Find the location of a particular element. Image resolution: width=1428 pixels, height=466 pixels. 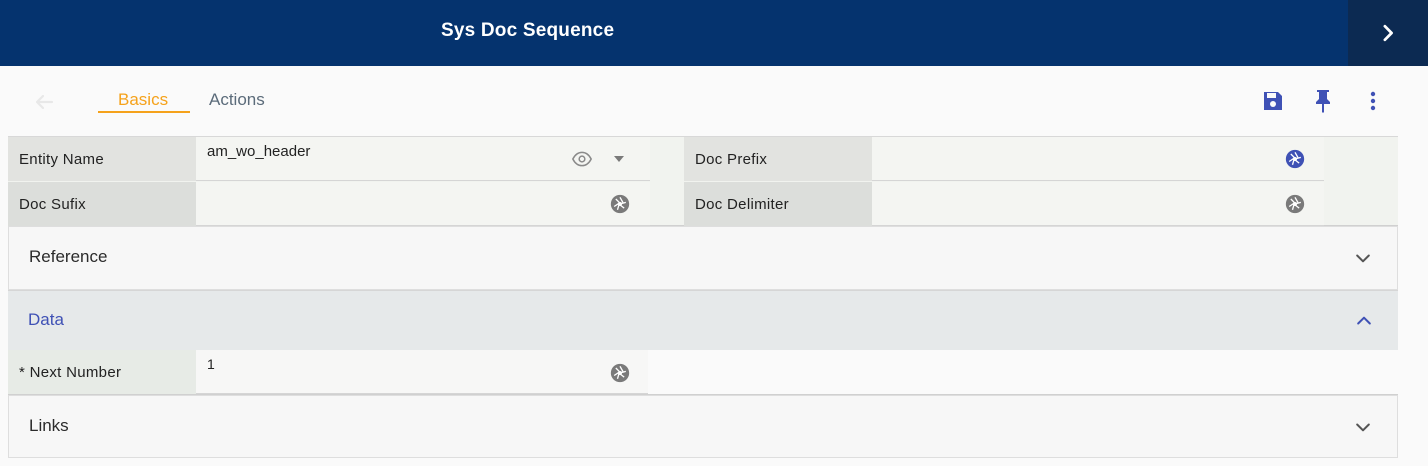

tab-basics: Basics is located at coordinates (143, 100).